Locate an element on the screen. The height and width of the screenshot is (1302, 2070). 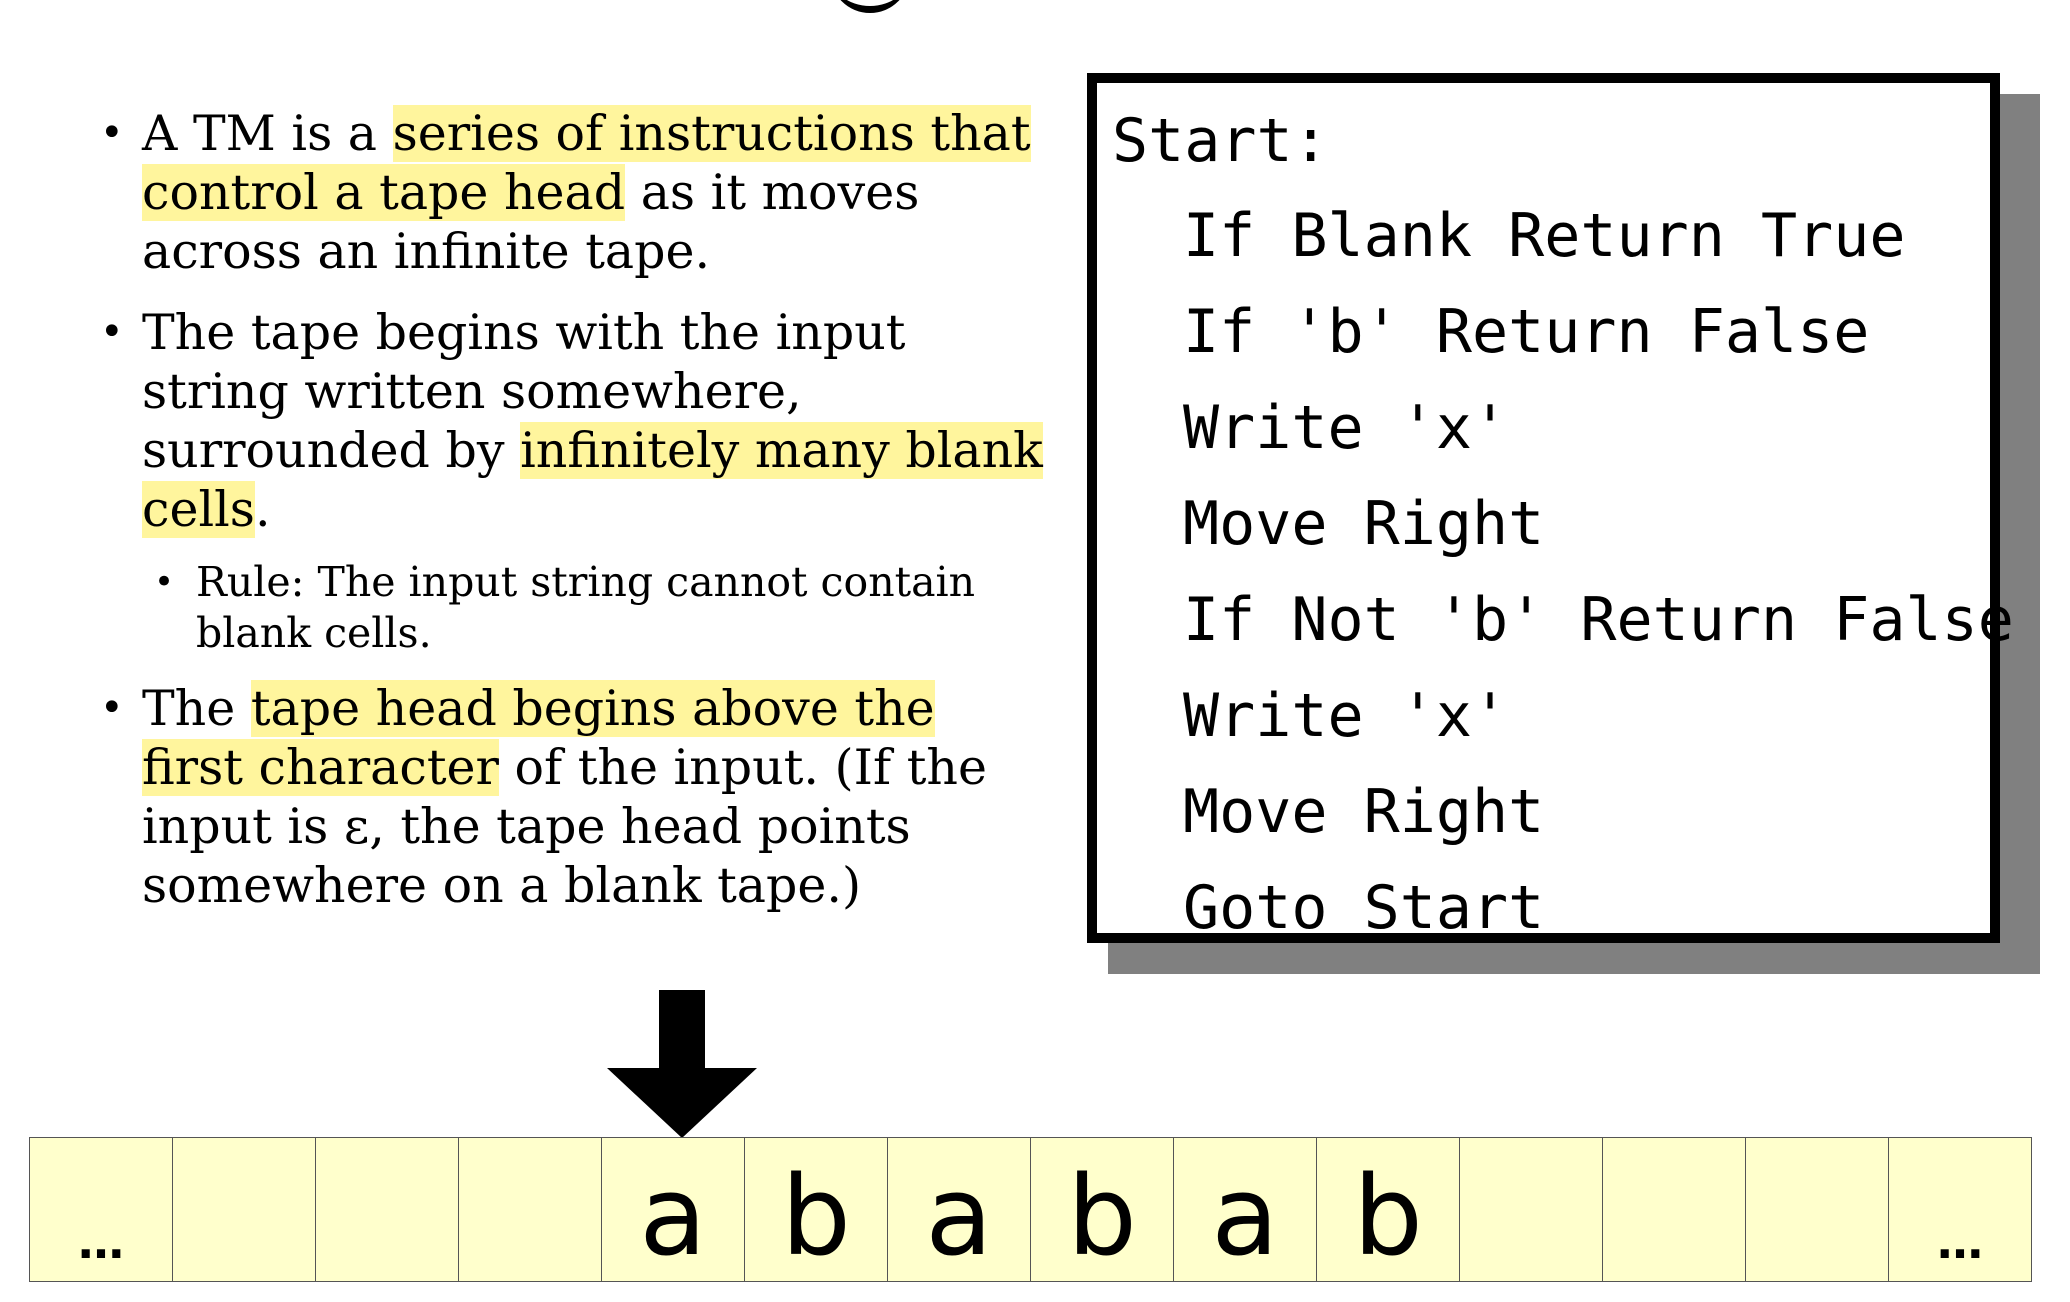
code-line: If 'b' Return False is located at coordinates (1526, 332).